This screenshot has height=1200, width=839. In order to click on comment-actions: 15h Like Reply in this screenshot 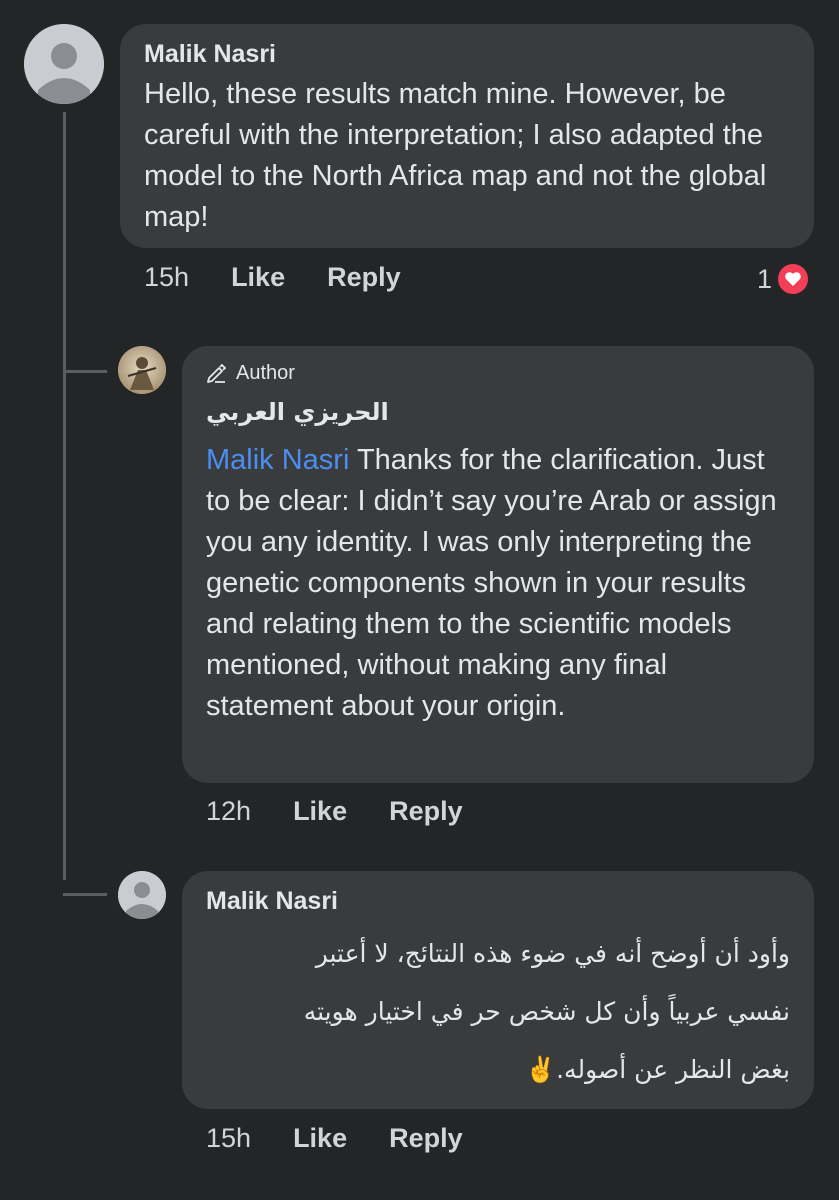, I will do `click(272, 277)`.